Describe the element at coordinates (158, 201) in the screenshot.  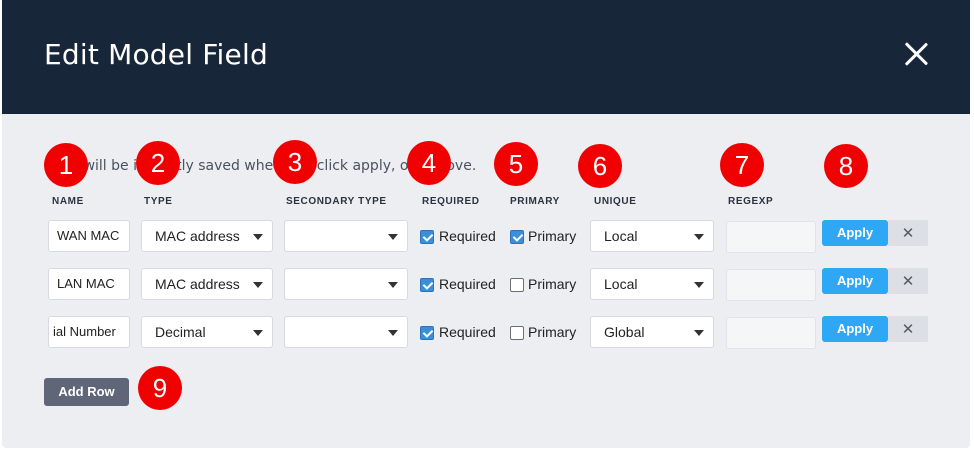
I see `column-header-type: TYPE` at that location.